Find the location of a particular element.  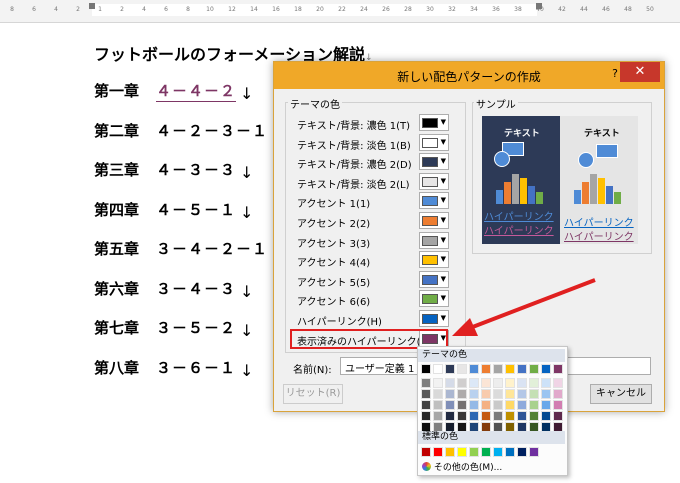

name-input-right is located at coordinates (609, 366).